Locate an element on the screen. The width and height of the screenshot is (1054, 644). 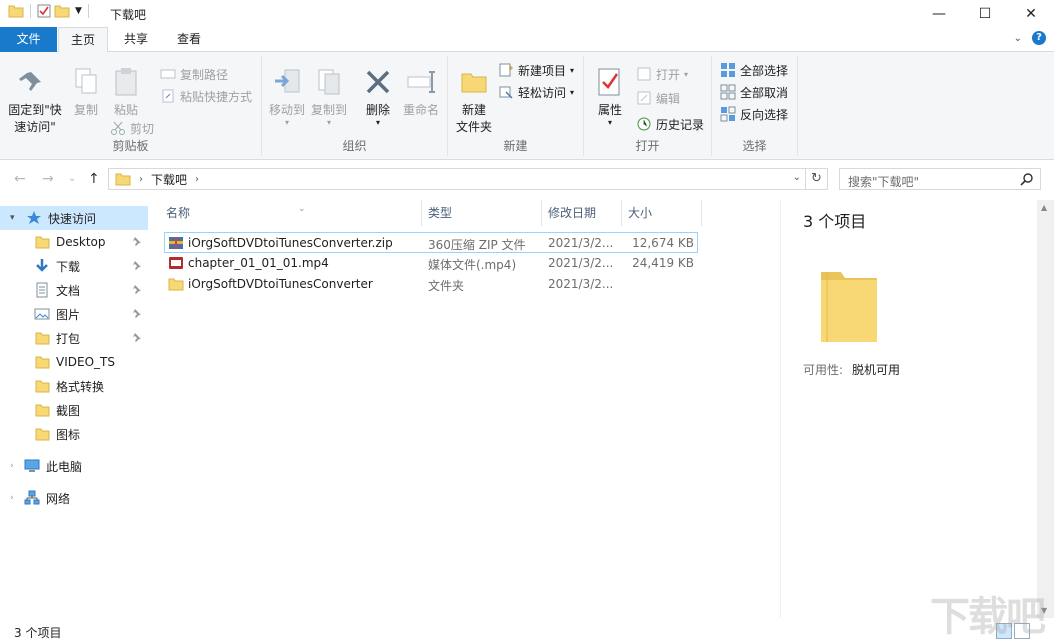
organize-group: 移动到 ▾ 复制到 ▾ 删除 ▾ 重命名 组织 is located at coordinates (355, 106).